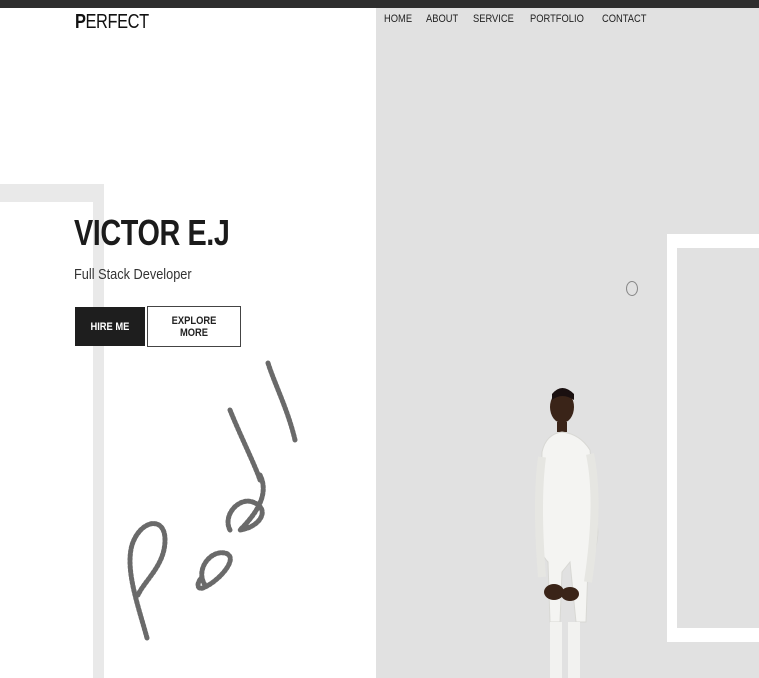  What do you see at coordinates (398, 19) in the screenshot?
I see `nav-home: HOME` at bounding box center [398, 19].